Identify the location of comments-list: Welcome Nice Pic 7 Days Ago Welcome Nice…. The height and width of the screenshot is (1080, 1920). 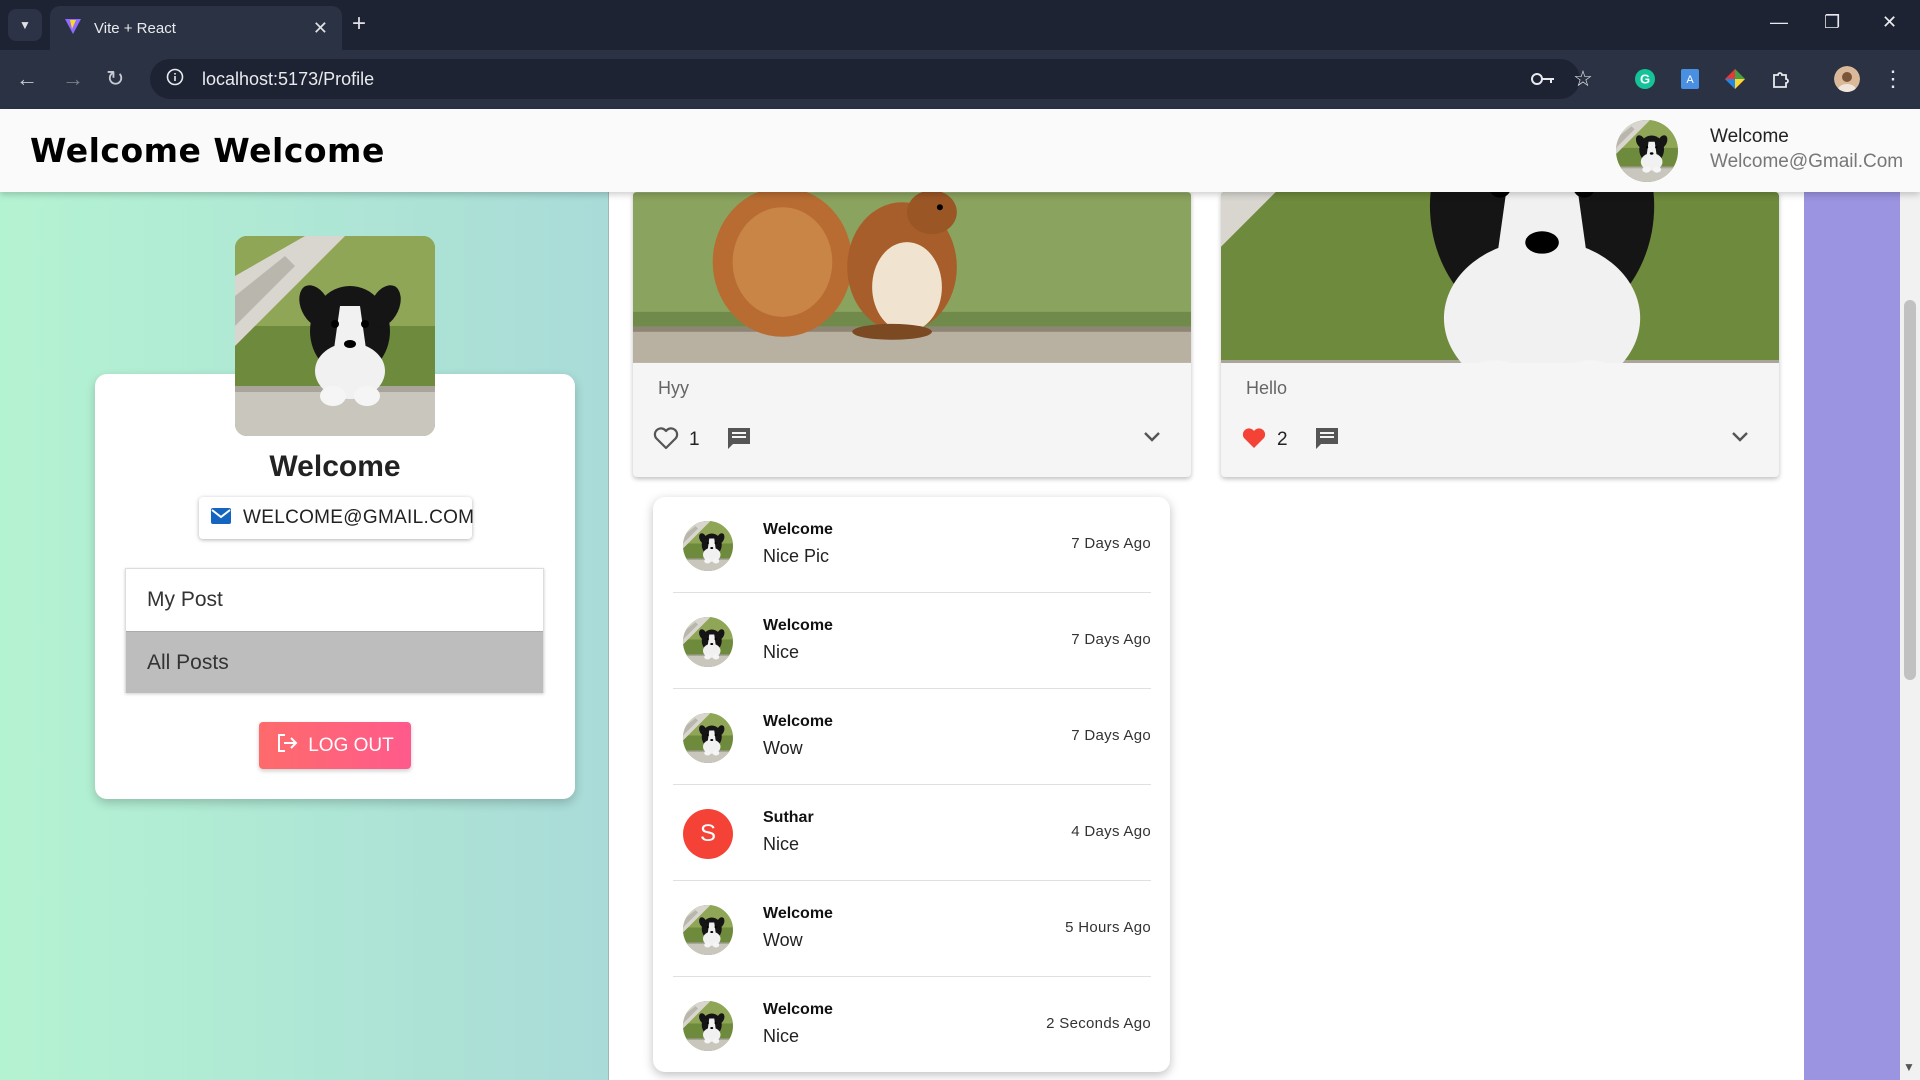
(911, 784).